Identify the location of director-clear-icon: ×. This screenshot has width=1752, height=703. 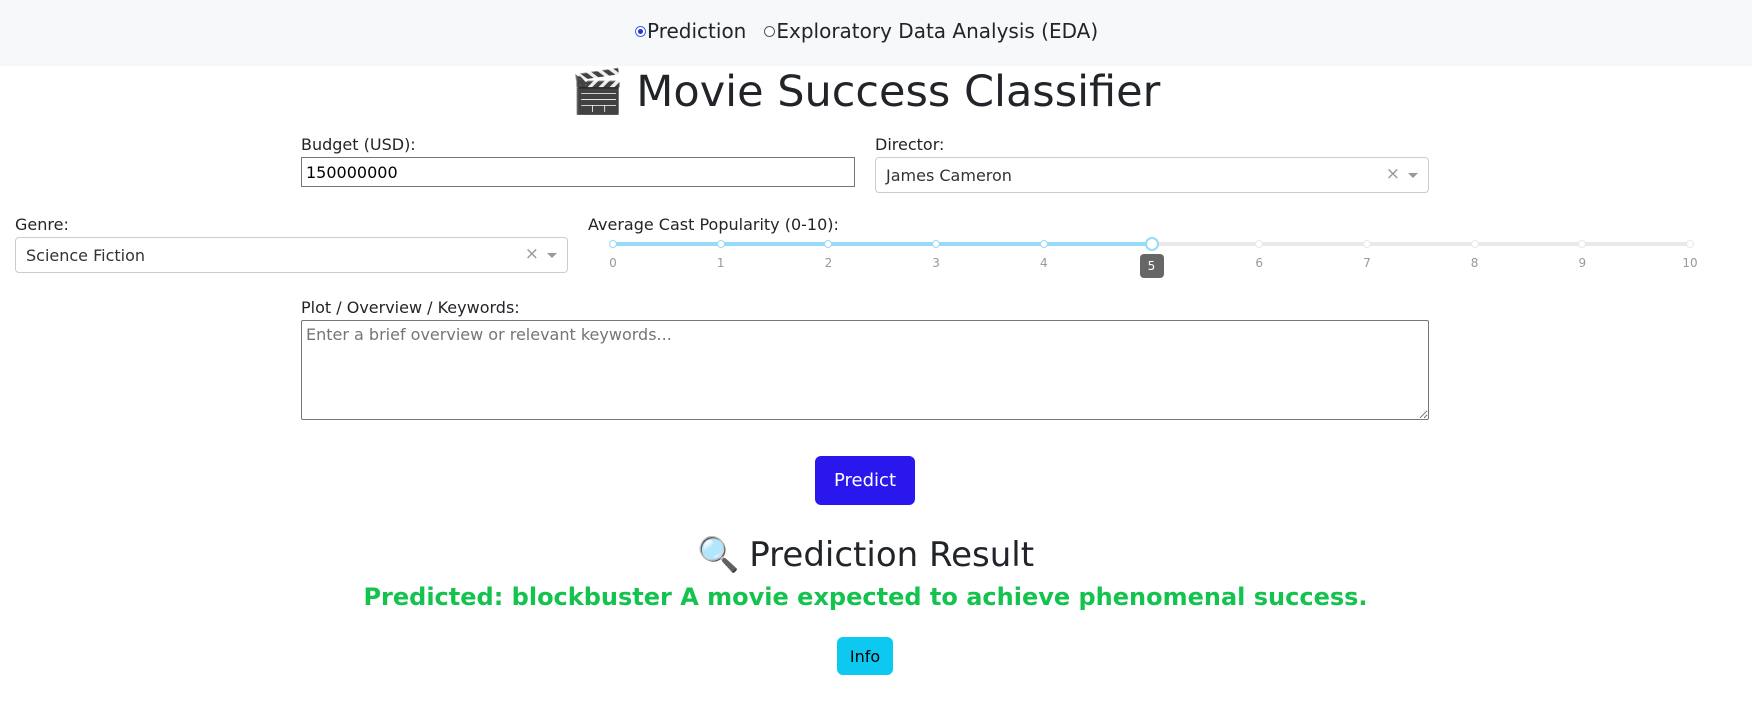
(1393, 174).